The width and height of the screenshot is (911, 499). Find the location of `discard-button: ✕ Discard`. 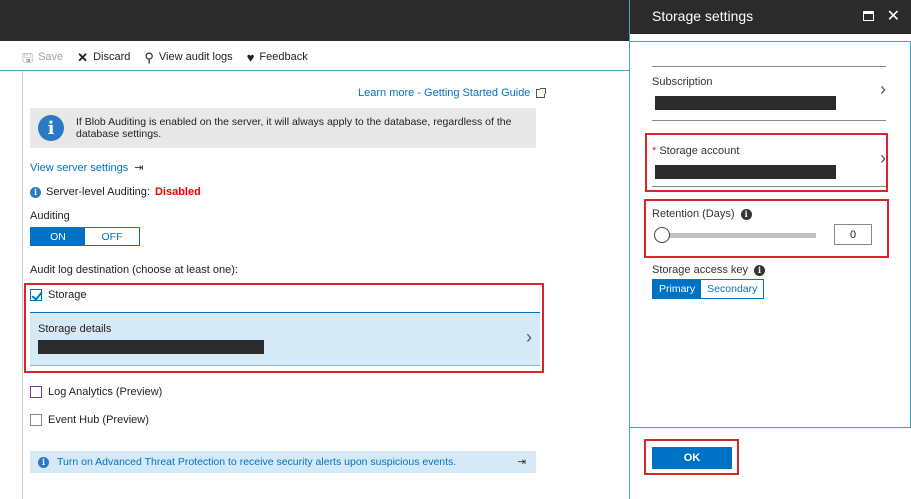

discard-button: ✕ Discard is located at coordinates (103, 57).